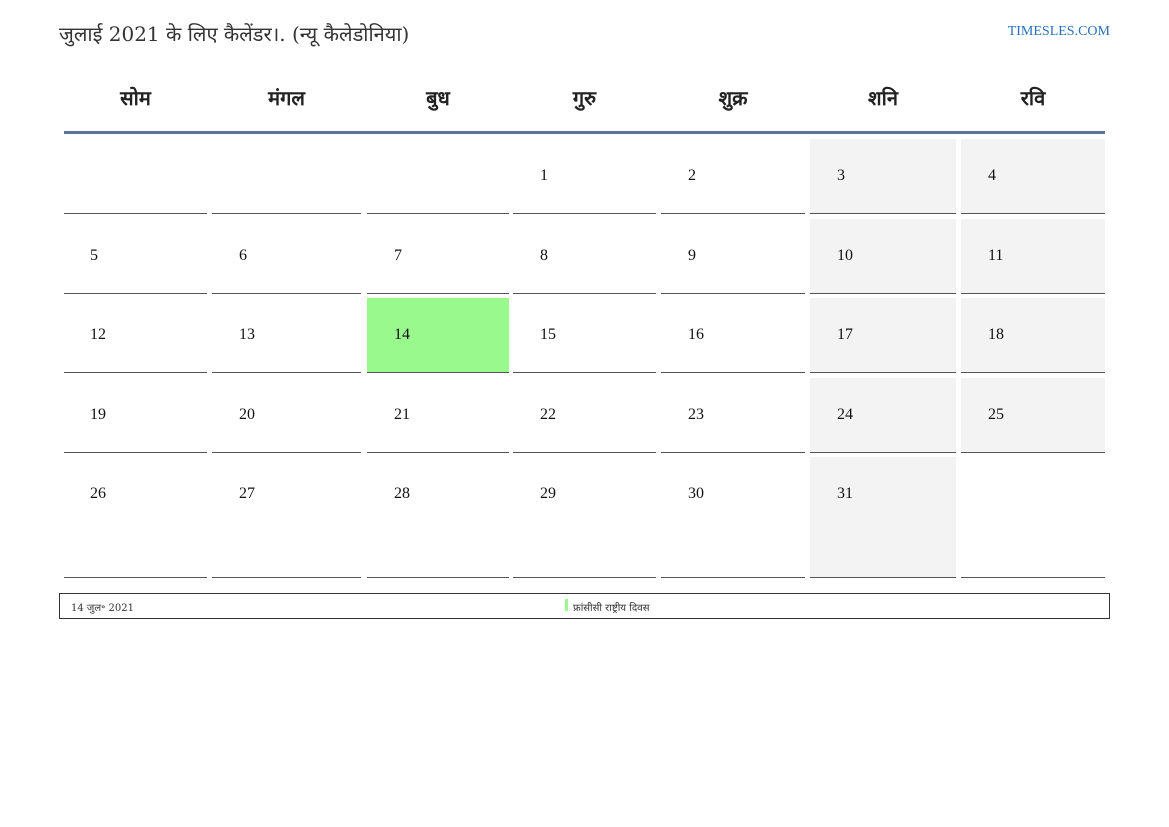  Describe the element at coordinates (98, 493) in the screenshot. I see `day-number: 26` at that location.